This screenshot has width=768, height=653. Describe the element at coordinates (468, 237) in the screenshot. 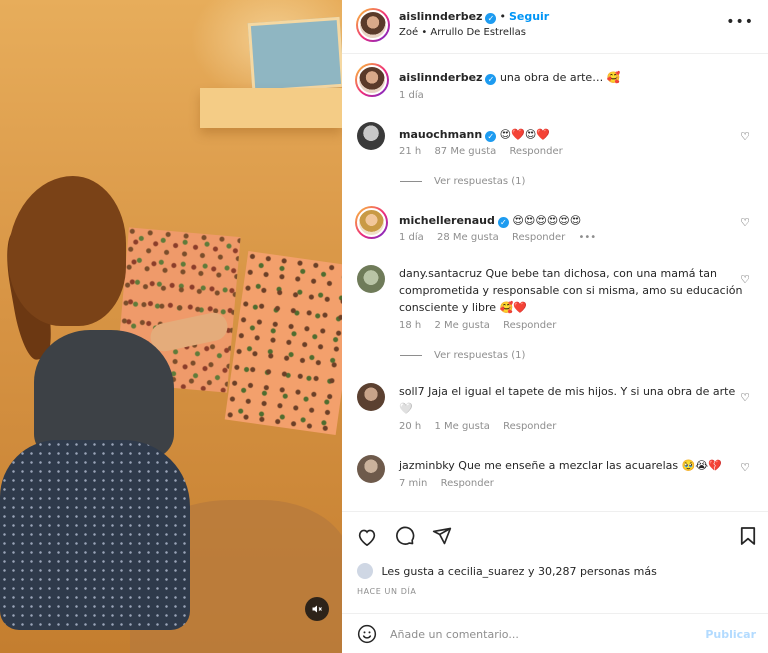

I see `comment-likes: 28 Me gusta` at that location.